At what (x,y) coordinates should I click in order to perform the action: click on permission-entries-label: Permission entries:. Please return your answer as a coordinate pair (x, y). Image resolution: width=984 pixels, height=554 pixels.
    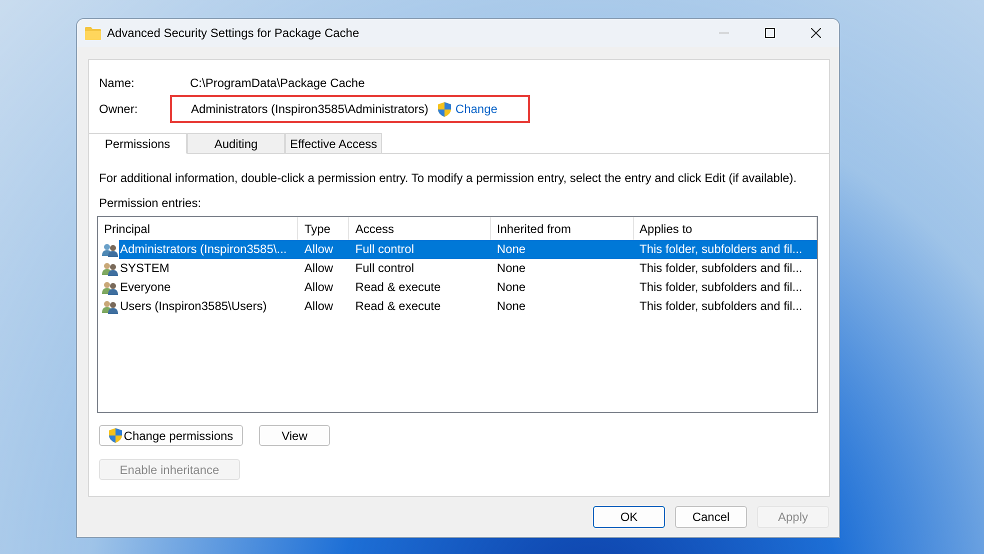
    Looking at the image, I should click on (150, 203).